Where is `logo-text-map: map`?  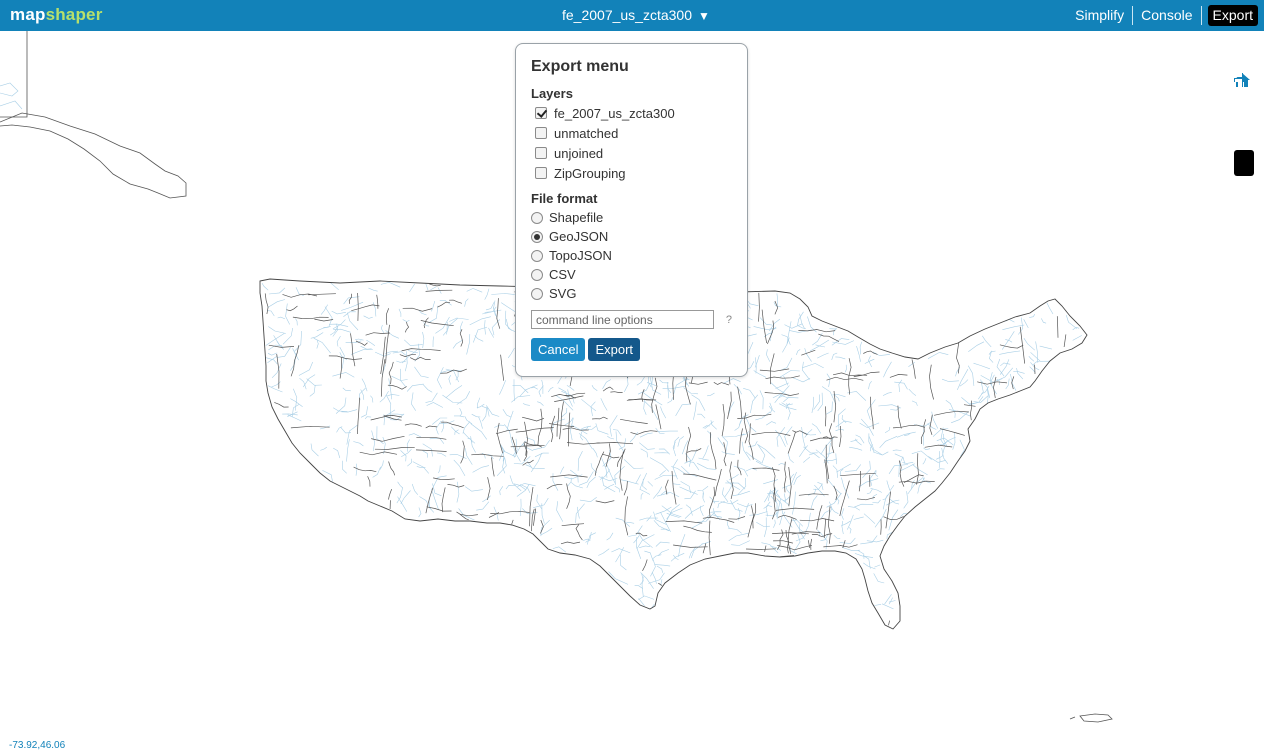
logo-text-map: map is located at coordinates (28, 14).